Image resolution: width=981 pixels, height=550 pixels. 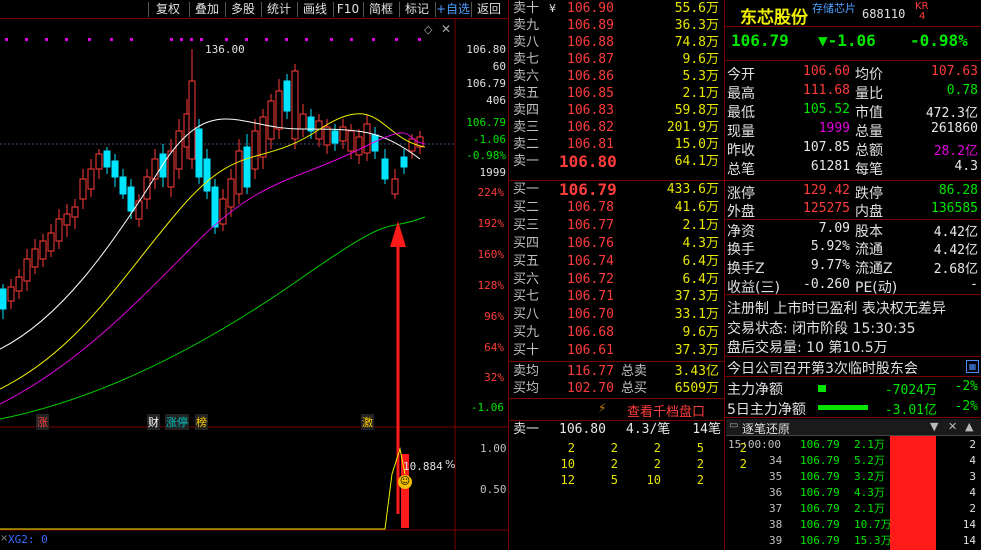 I want to click on pct-axis-label: 192%, so click(x=491, y=223).